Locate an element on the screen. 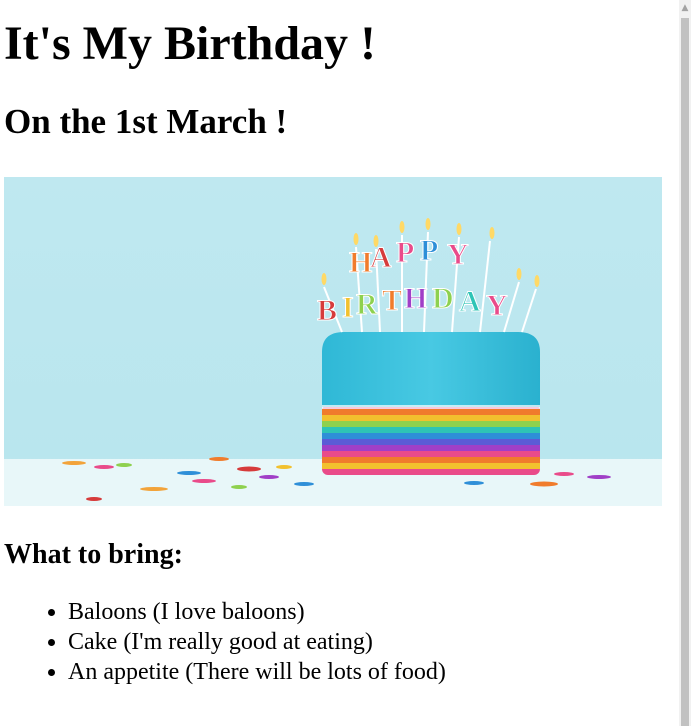  list-item: An appetite (There will be lots of food) is located at coordinates (373, 672).